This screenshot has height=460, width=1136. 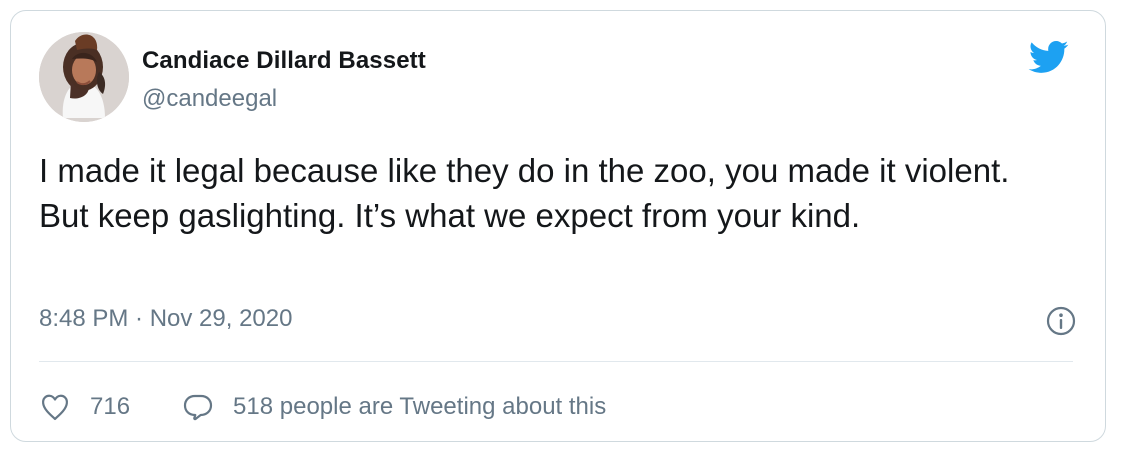 I want to click on info-icon, so click(x=1061, y=321).